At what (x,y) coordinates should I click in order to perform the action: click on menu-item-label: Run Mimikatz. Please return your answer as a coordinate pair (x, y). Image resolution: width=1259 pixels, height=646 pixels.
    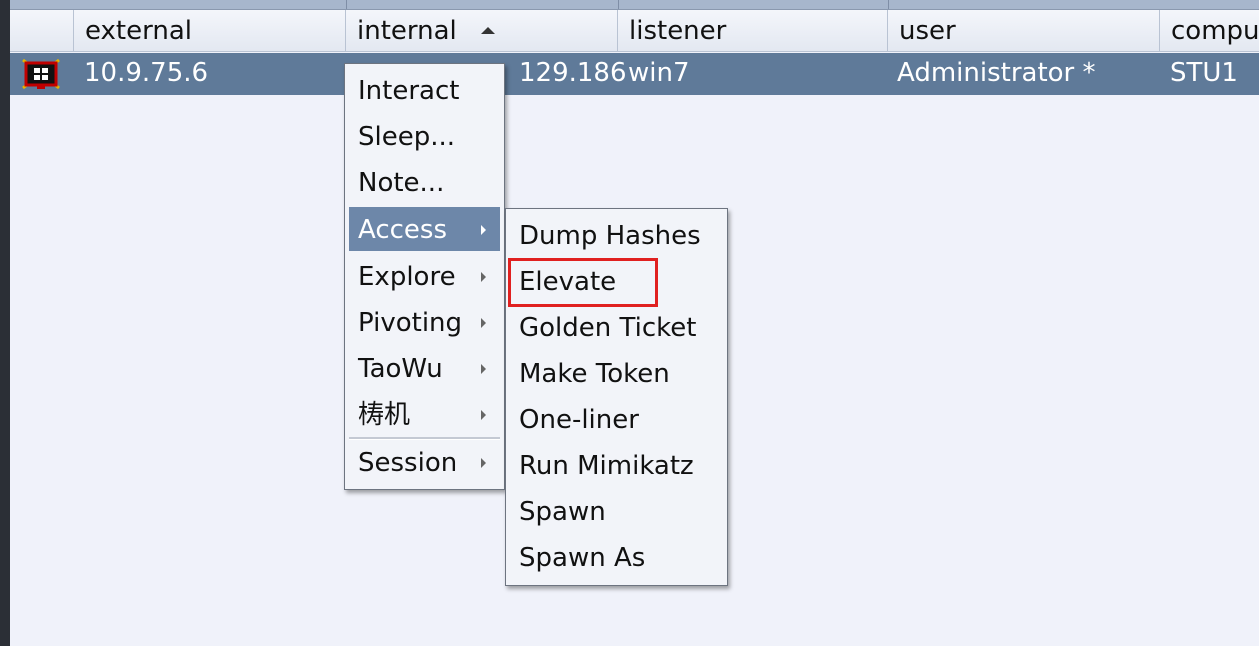
    Looking at the image, I should click on (606, 466).